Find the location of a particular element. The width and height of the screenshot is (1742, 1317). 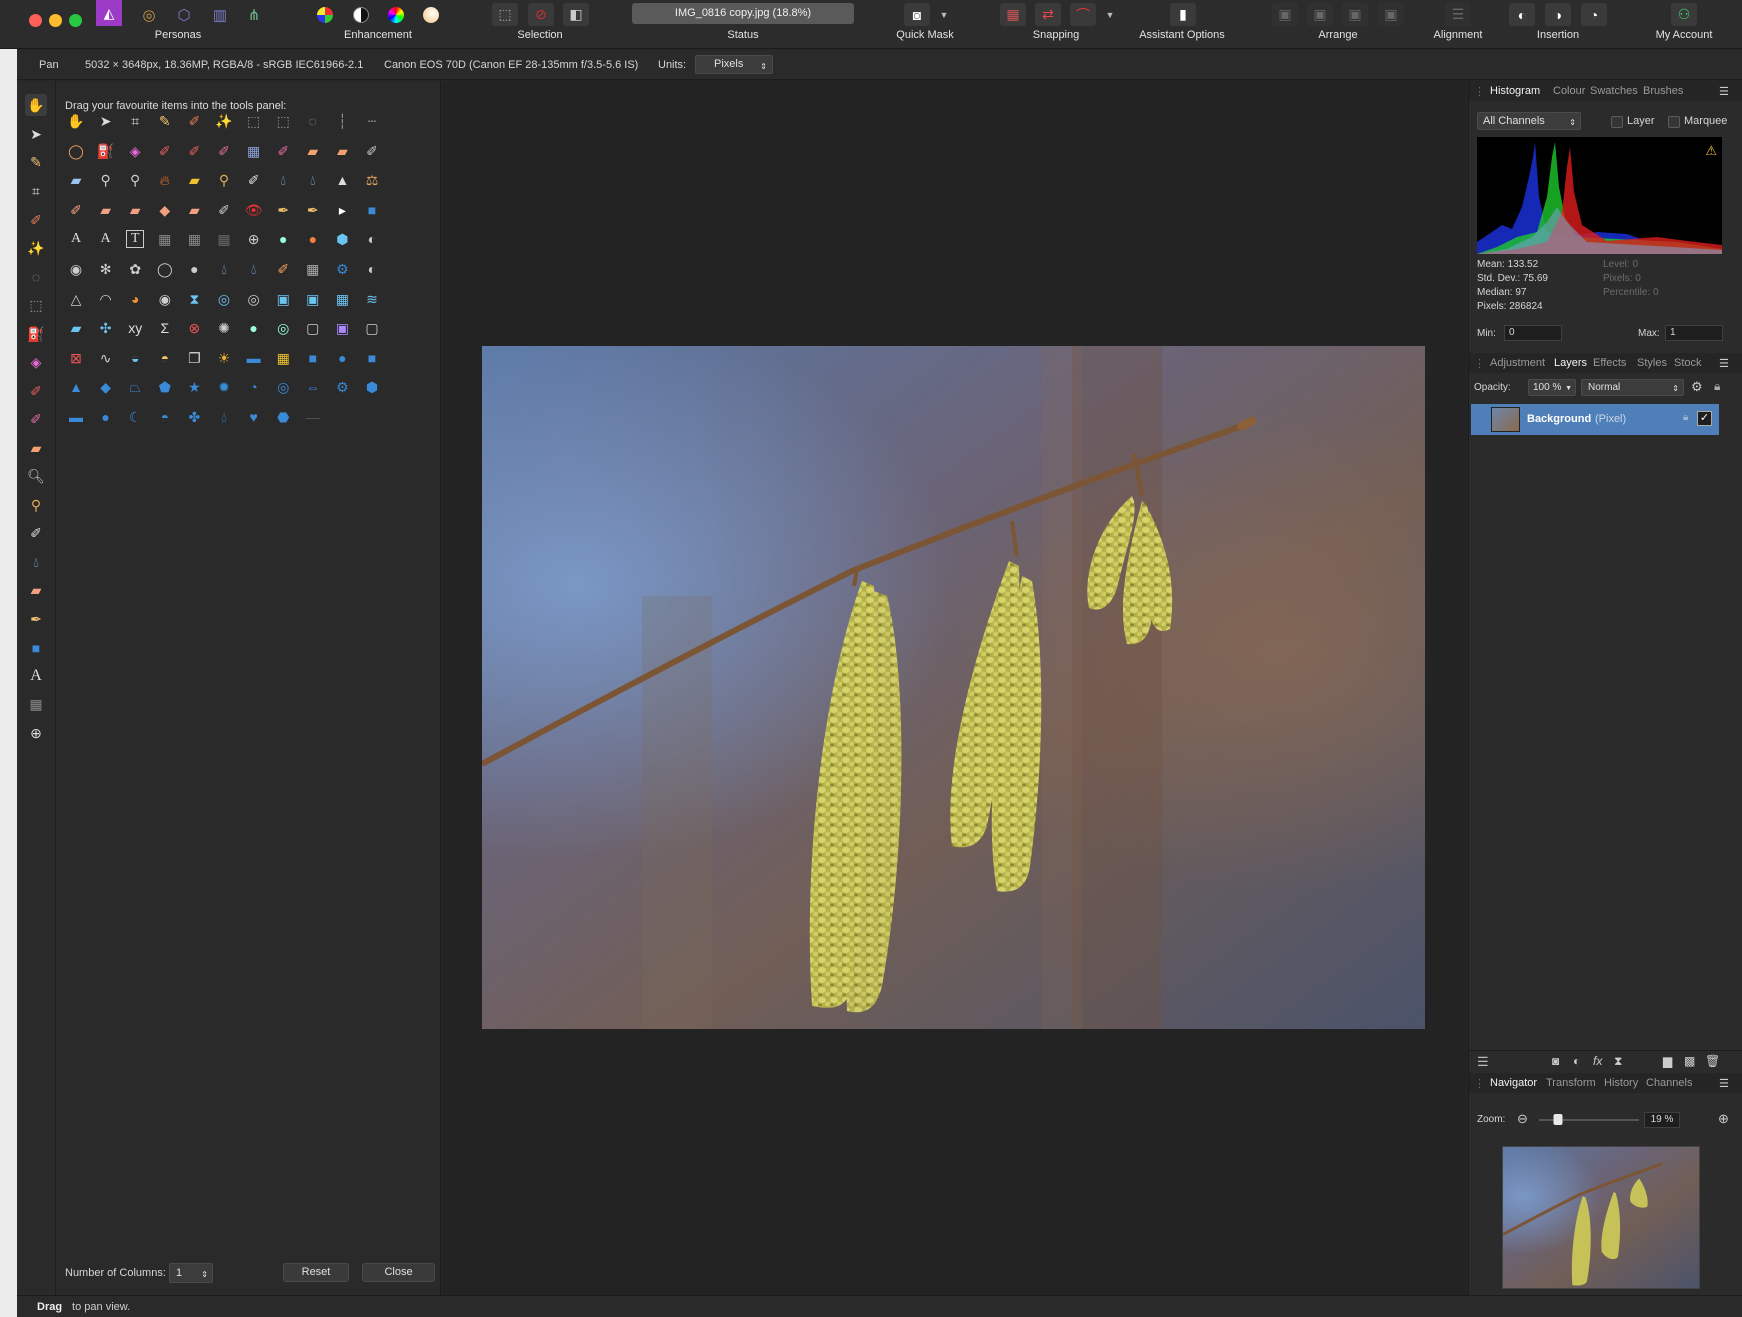

starburst-tool-icon: ✹ is located at coordinates (224, 387).